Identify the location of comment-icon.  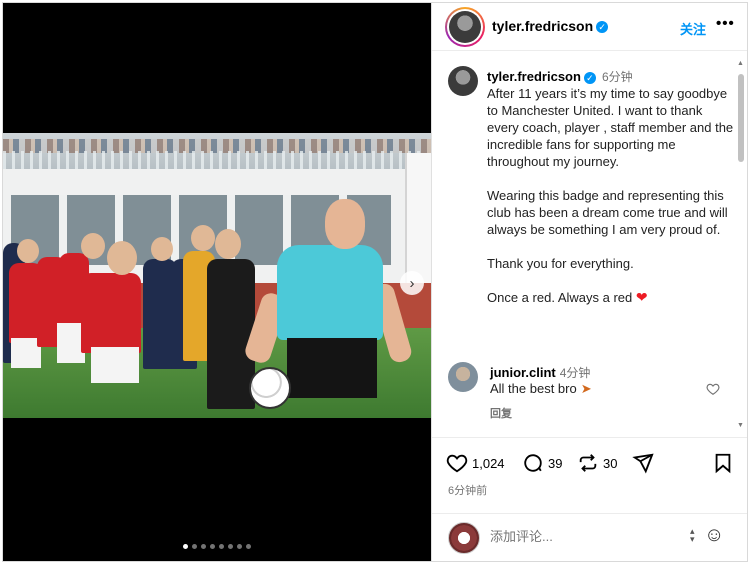
(533, 463).